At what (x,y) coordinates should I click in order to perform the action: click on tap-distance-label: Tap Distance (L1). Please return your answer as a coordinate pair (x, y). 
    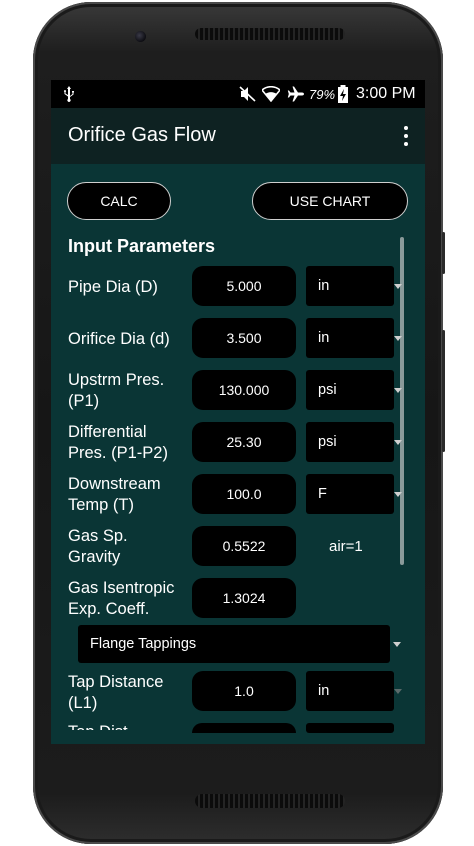
    Looking at the image, I should click on (115, 693).